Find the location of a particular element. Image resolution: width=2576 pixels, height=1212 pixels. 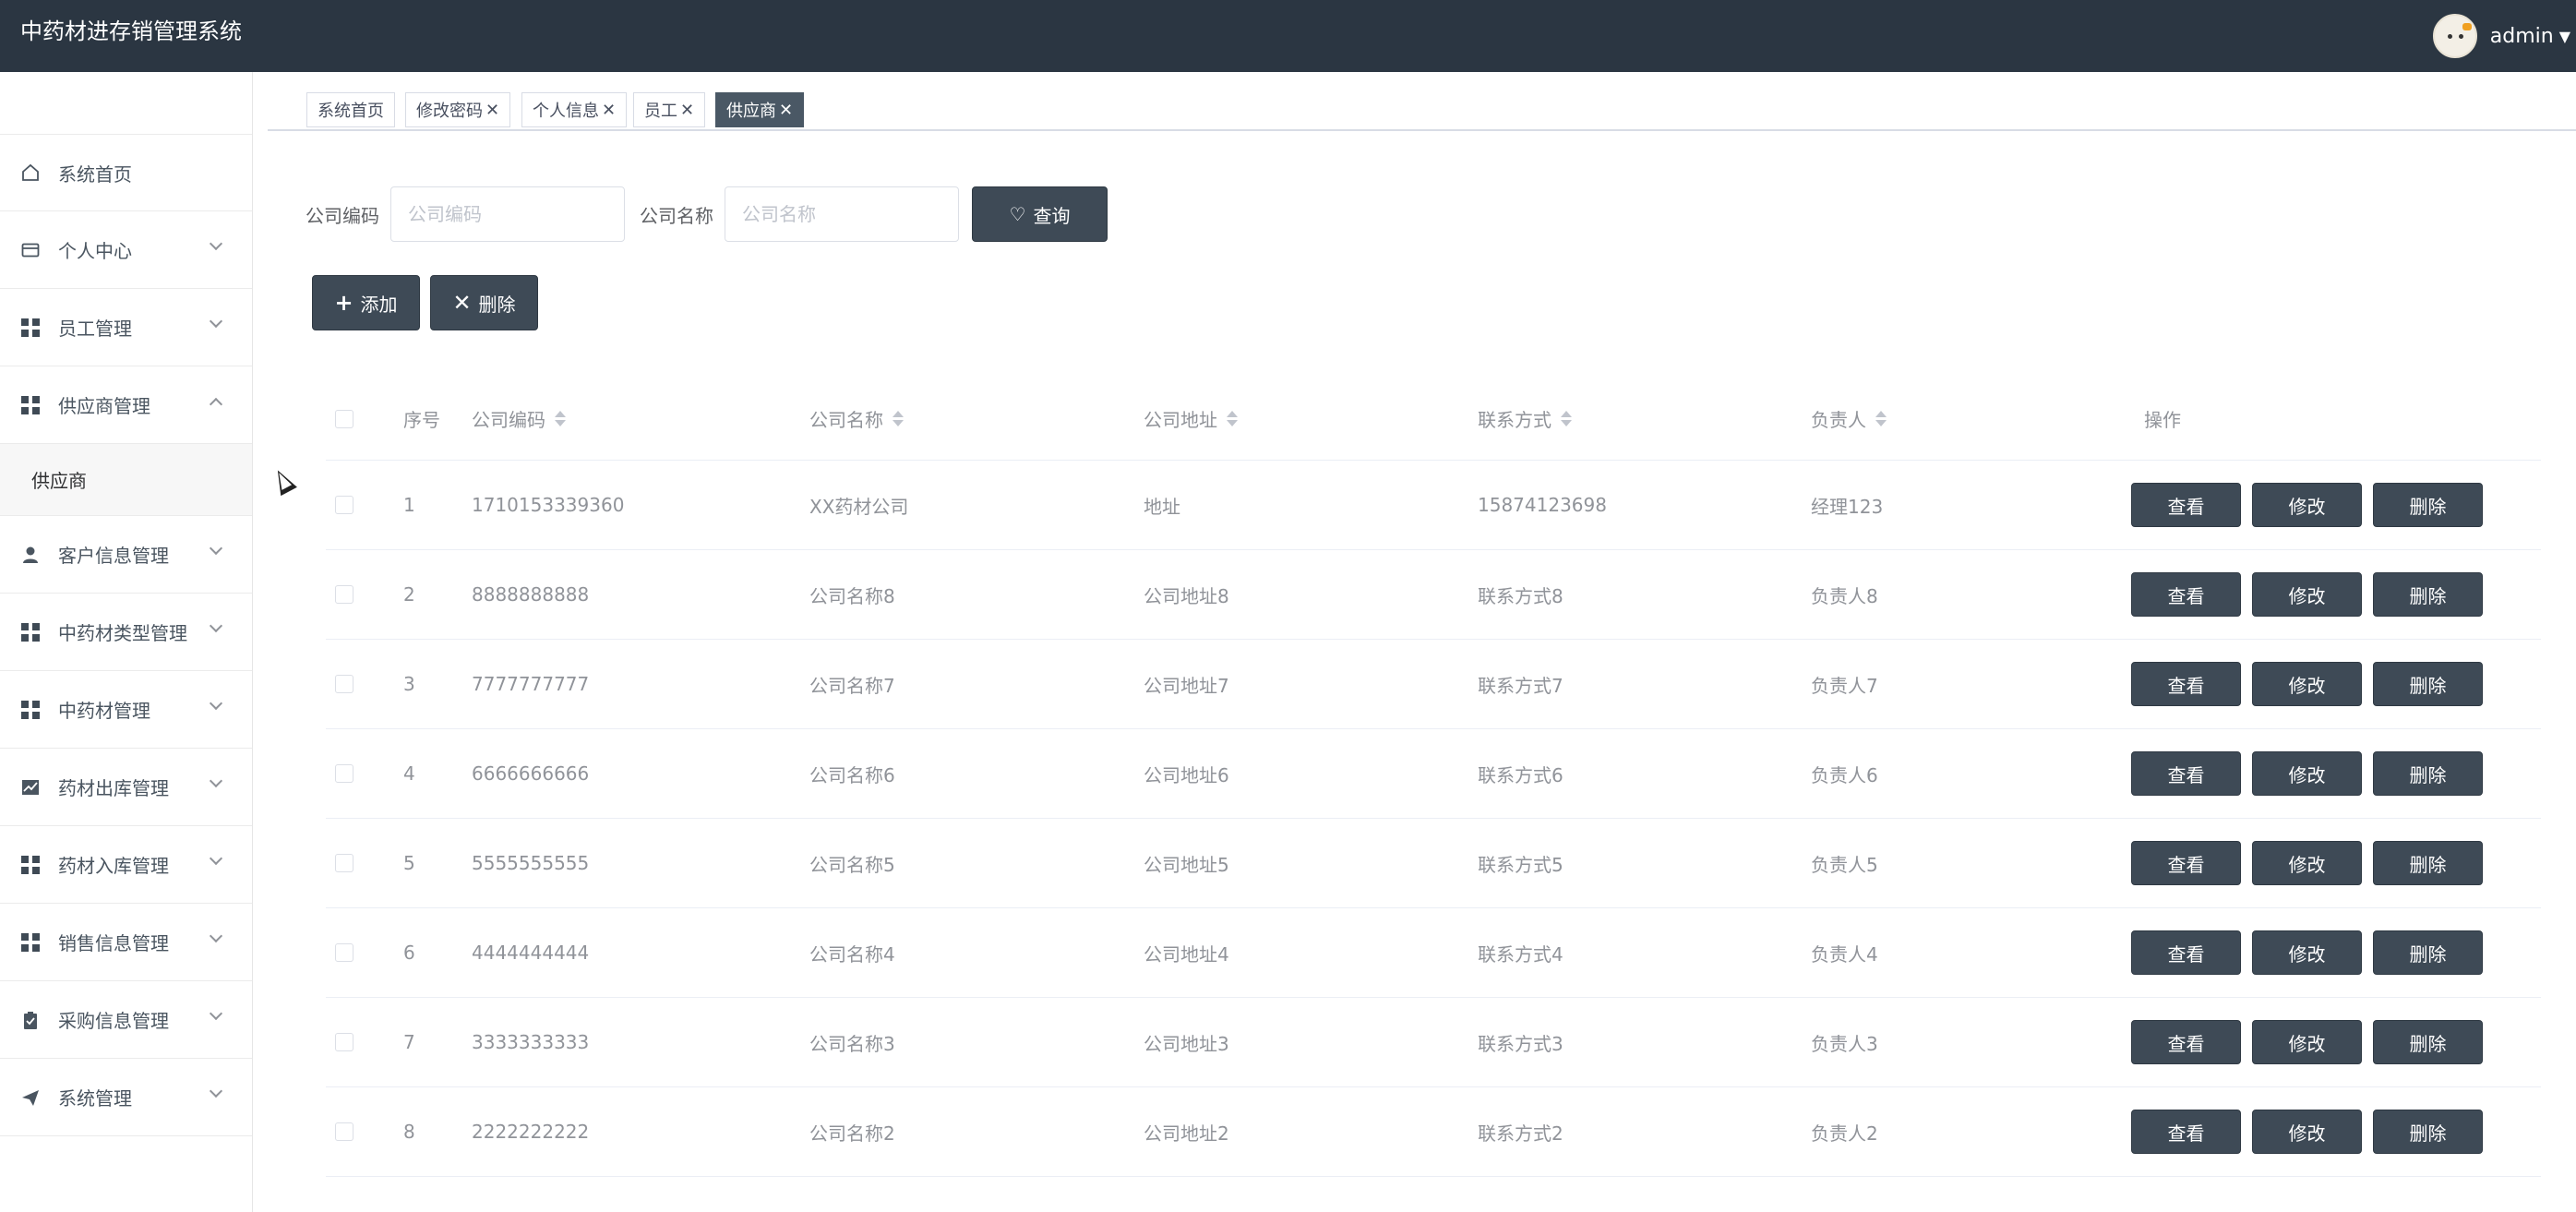

sidebar-item-0: 系统首页 is located at coordinates (126, 172).